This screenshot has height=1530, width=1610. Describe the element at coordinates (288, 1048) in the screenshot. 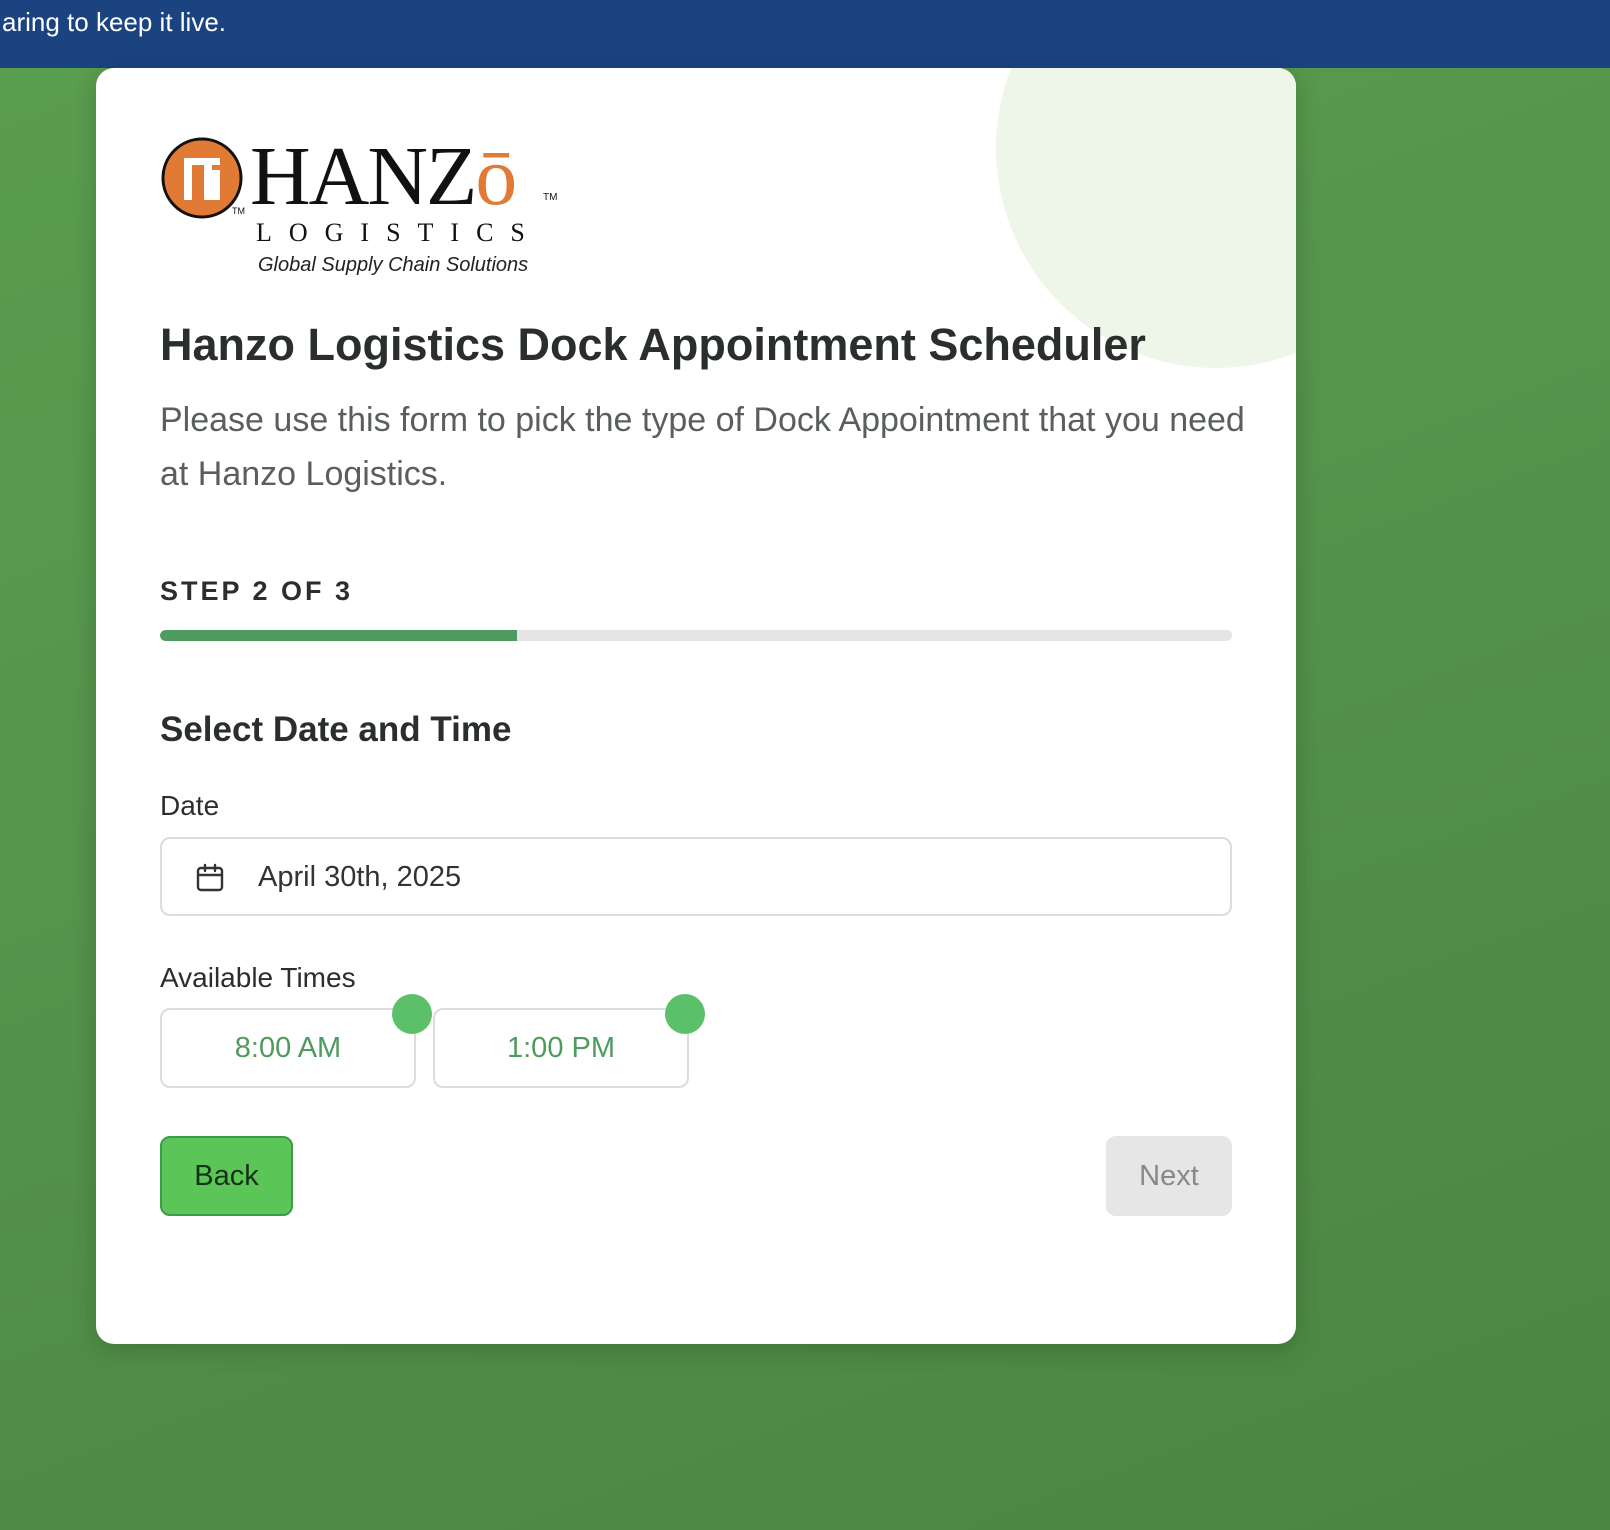

I see `time-slot-button: 8:00 AM` at that location.